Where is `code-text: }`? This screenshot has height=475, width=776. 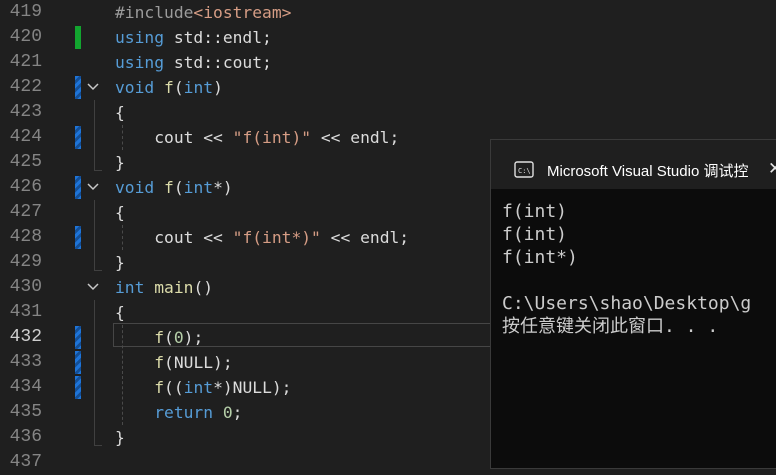
code-text: } is located at coordinates (120, 262).